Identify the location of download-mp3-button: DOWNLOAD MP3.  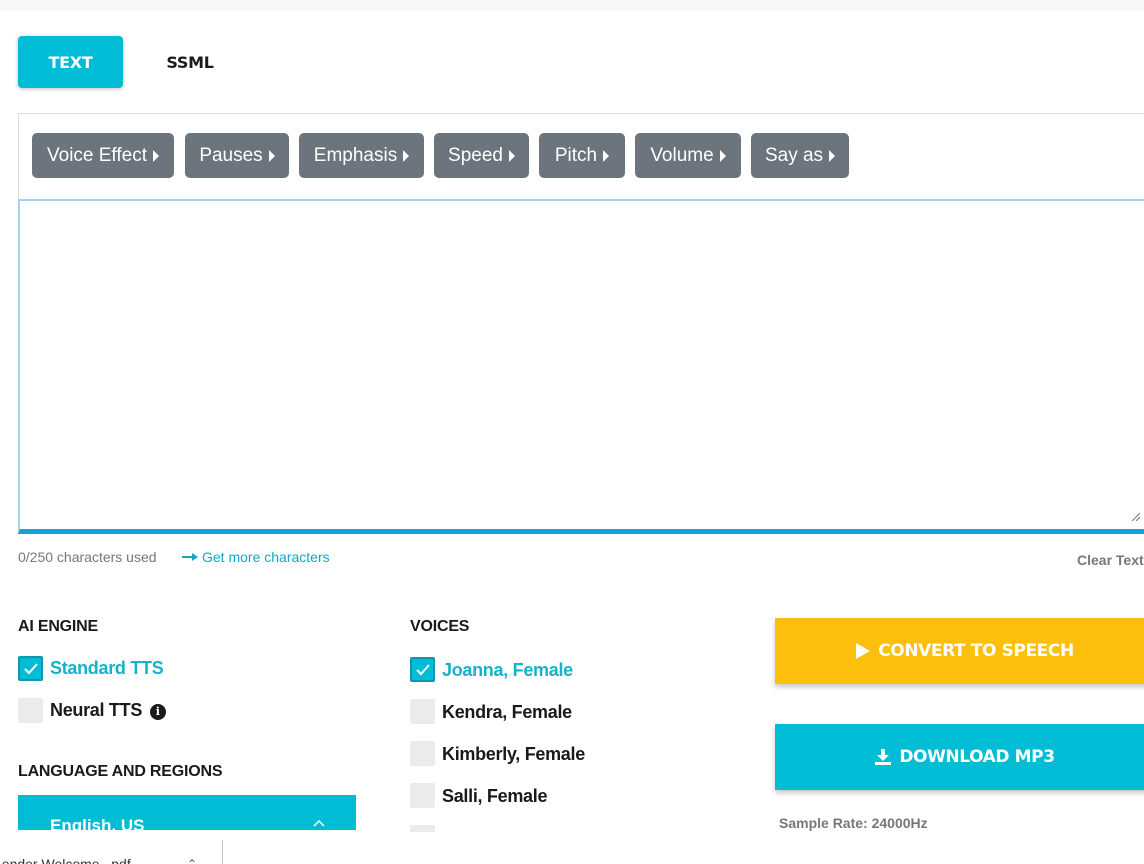
(959, 757).